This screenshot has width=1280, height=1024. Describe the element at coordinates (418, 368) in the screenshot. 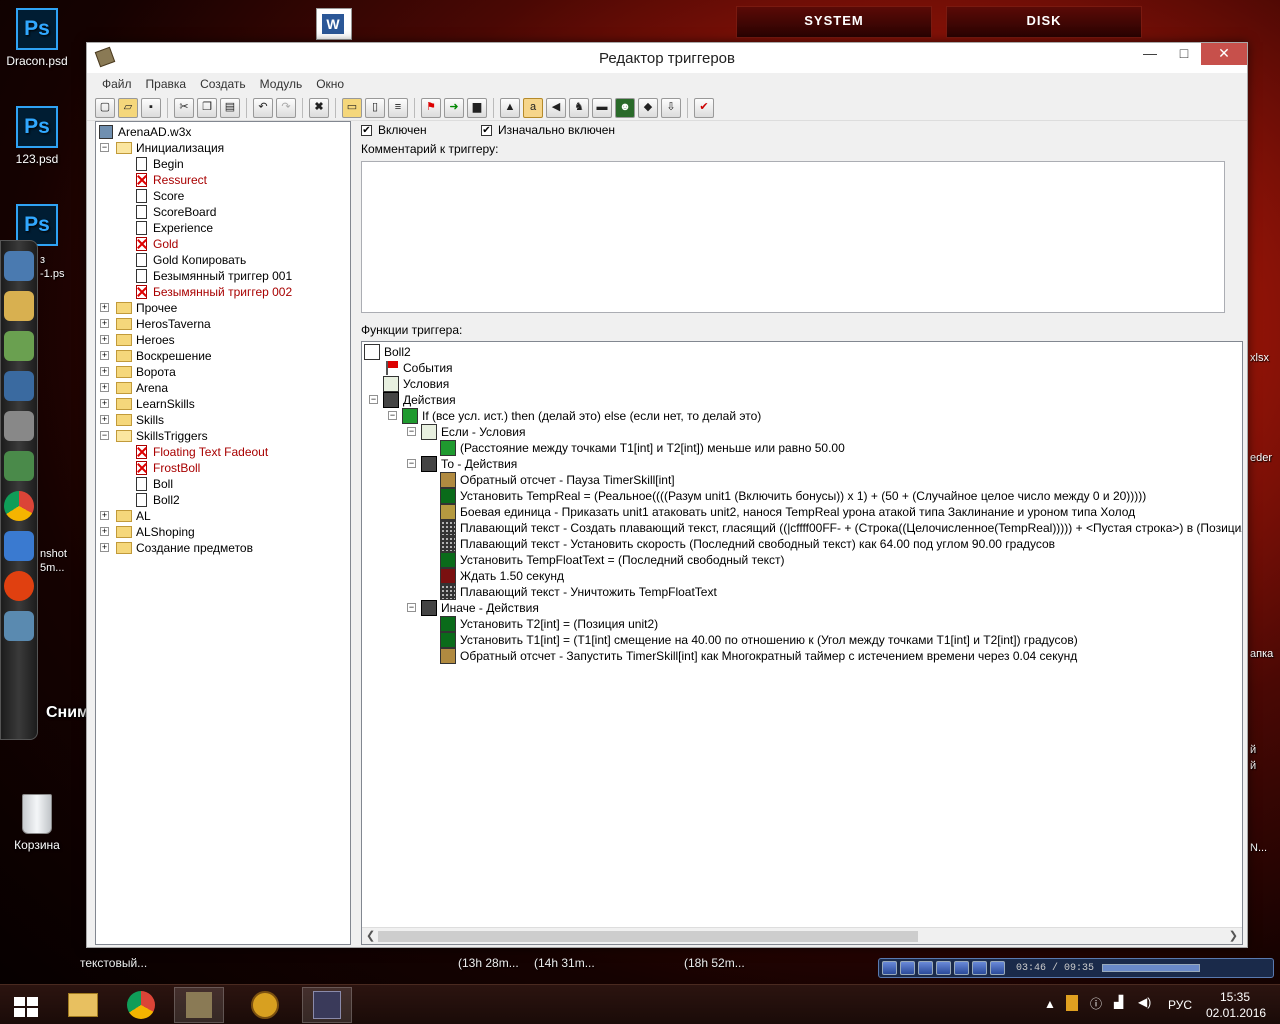

I see `function-node: События` at that location.